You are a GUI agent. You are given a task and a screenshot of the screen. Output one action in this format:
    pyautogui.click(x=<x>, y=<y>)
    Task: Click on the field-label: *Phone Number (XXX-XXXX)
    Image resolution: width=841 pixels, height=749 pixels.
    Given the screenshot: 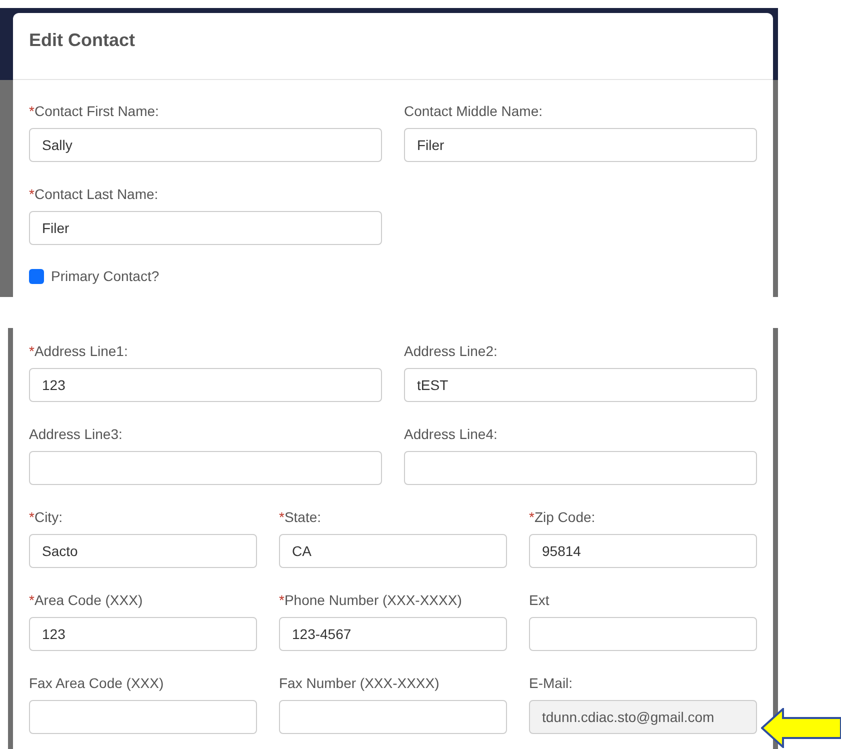 What is the action you would take?
    pyautogui.click(x=371, y=600)
    